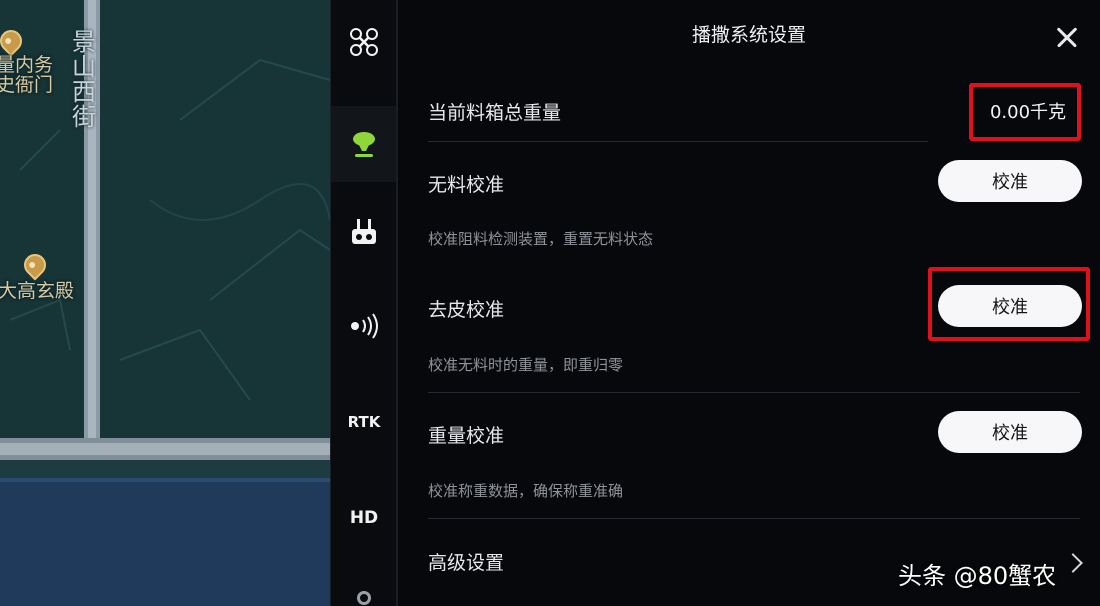  What do you see at coordinates (37, 291) in the screenshot?
I see `map-poi-label: 大高玄殿` at bounding box center [37, 291].